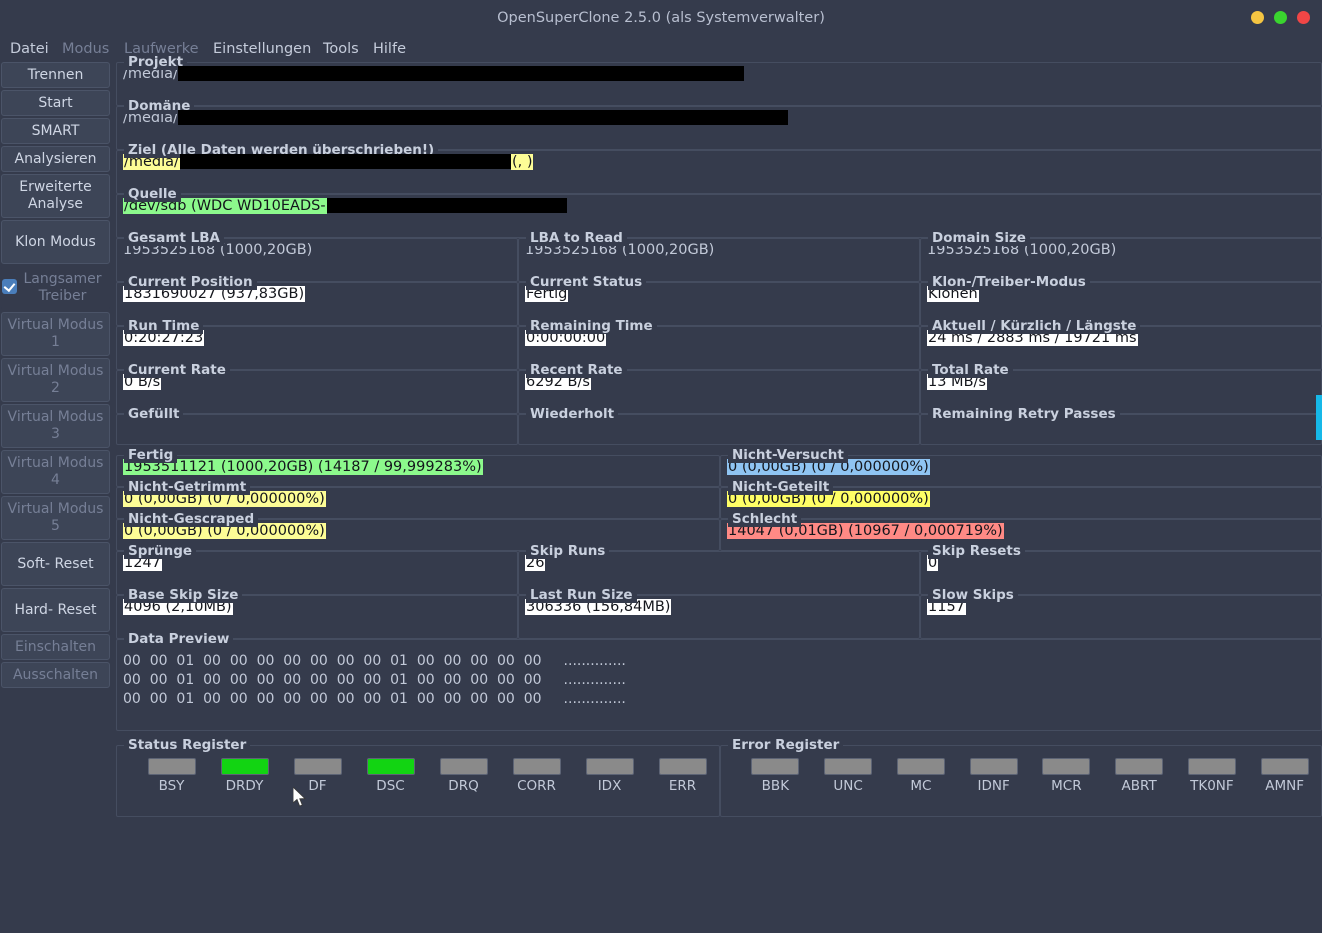 The width and height of the screenshot is (1322, 933). I want to click on nicht-versucht-label: Nicht-Versucht, so click(788, 455).